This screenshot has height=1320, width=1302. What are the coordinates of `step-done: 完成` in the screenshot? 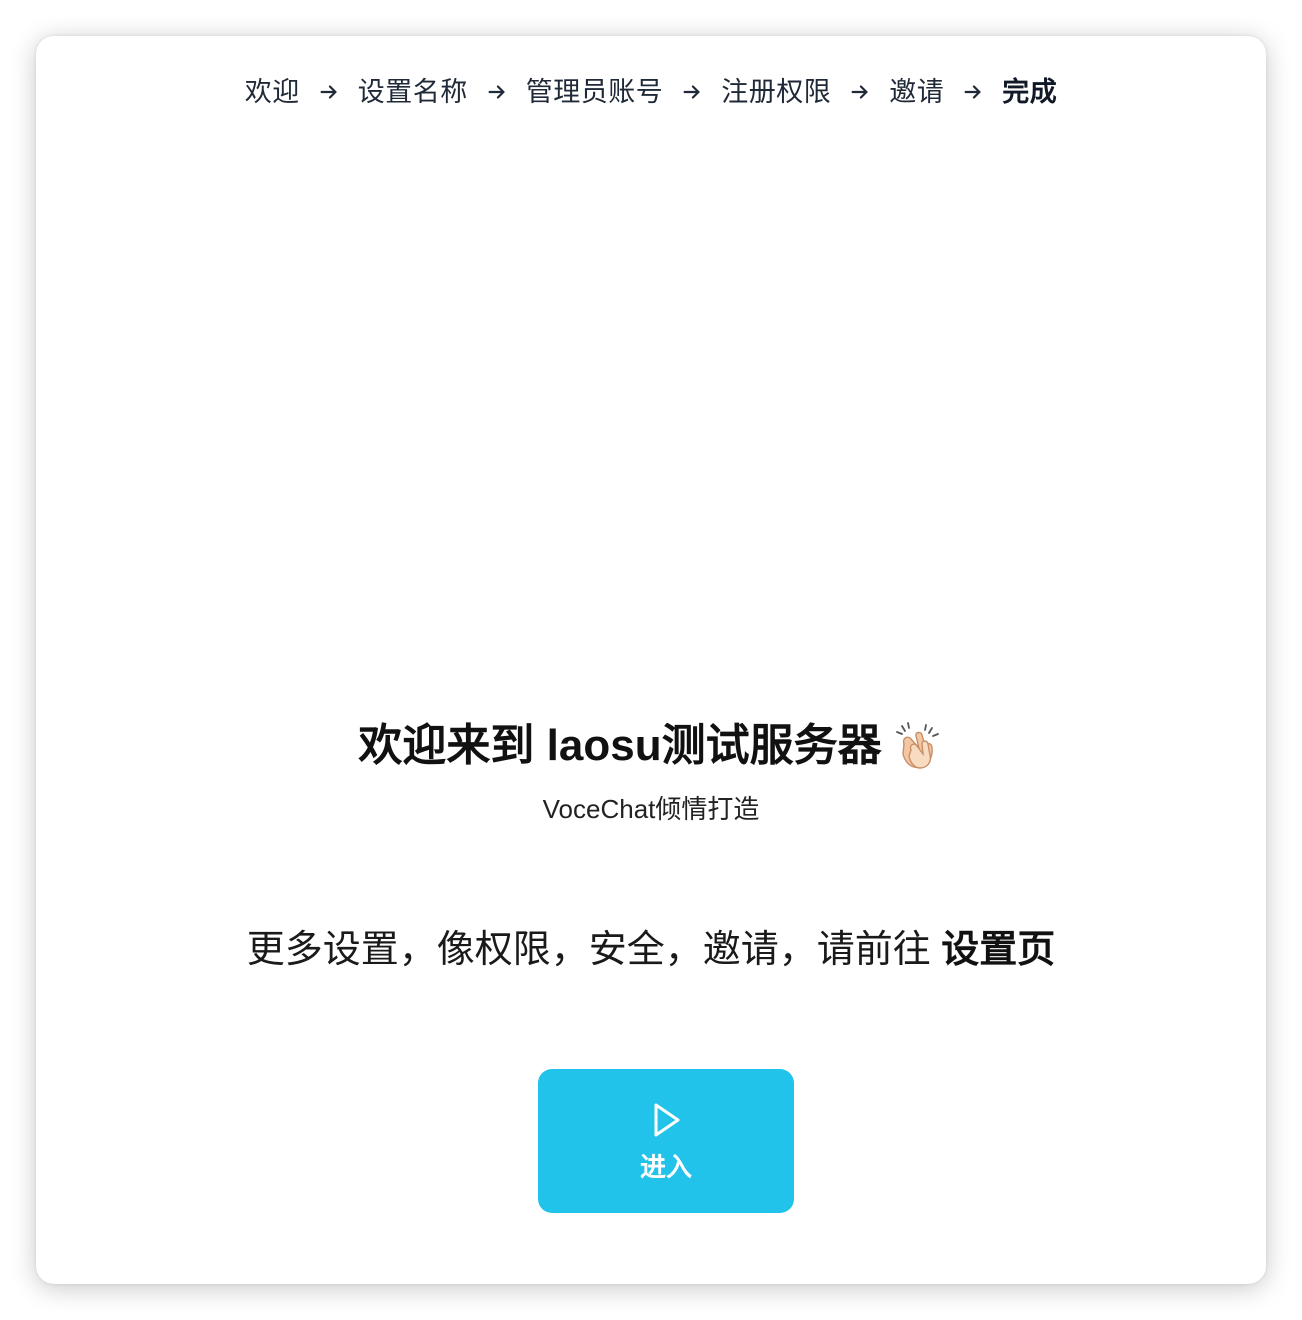 It's located at (1030, 92).